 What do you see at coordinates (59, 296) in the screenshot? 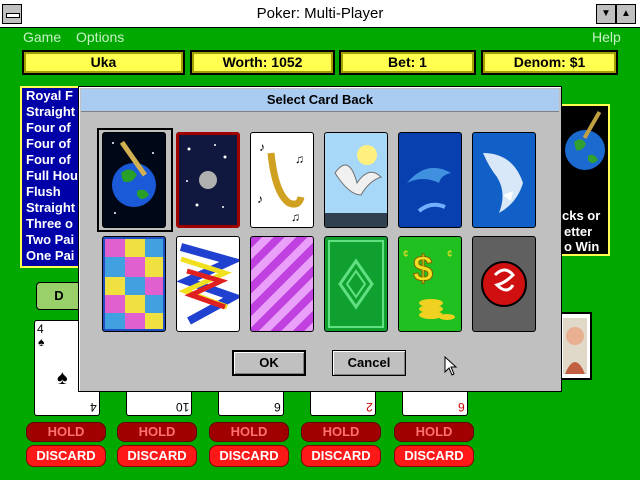
I see `deal-button: D` at bounding box center [59, 296].